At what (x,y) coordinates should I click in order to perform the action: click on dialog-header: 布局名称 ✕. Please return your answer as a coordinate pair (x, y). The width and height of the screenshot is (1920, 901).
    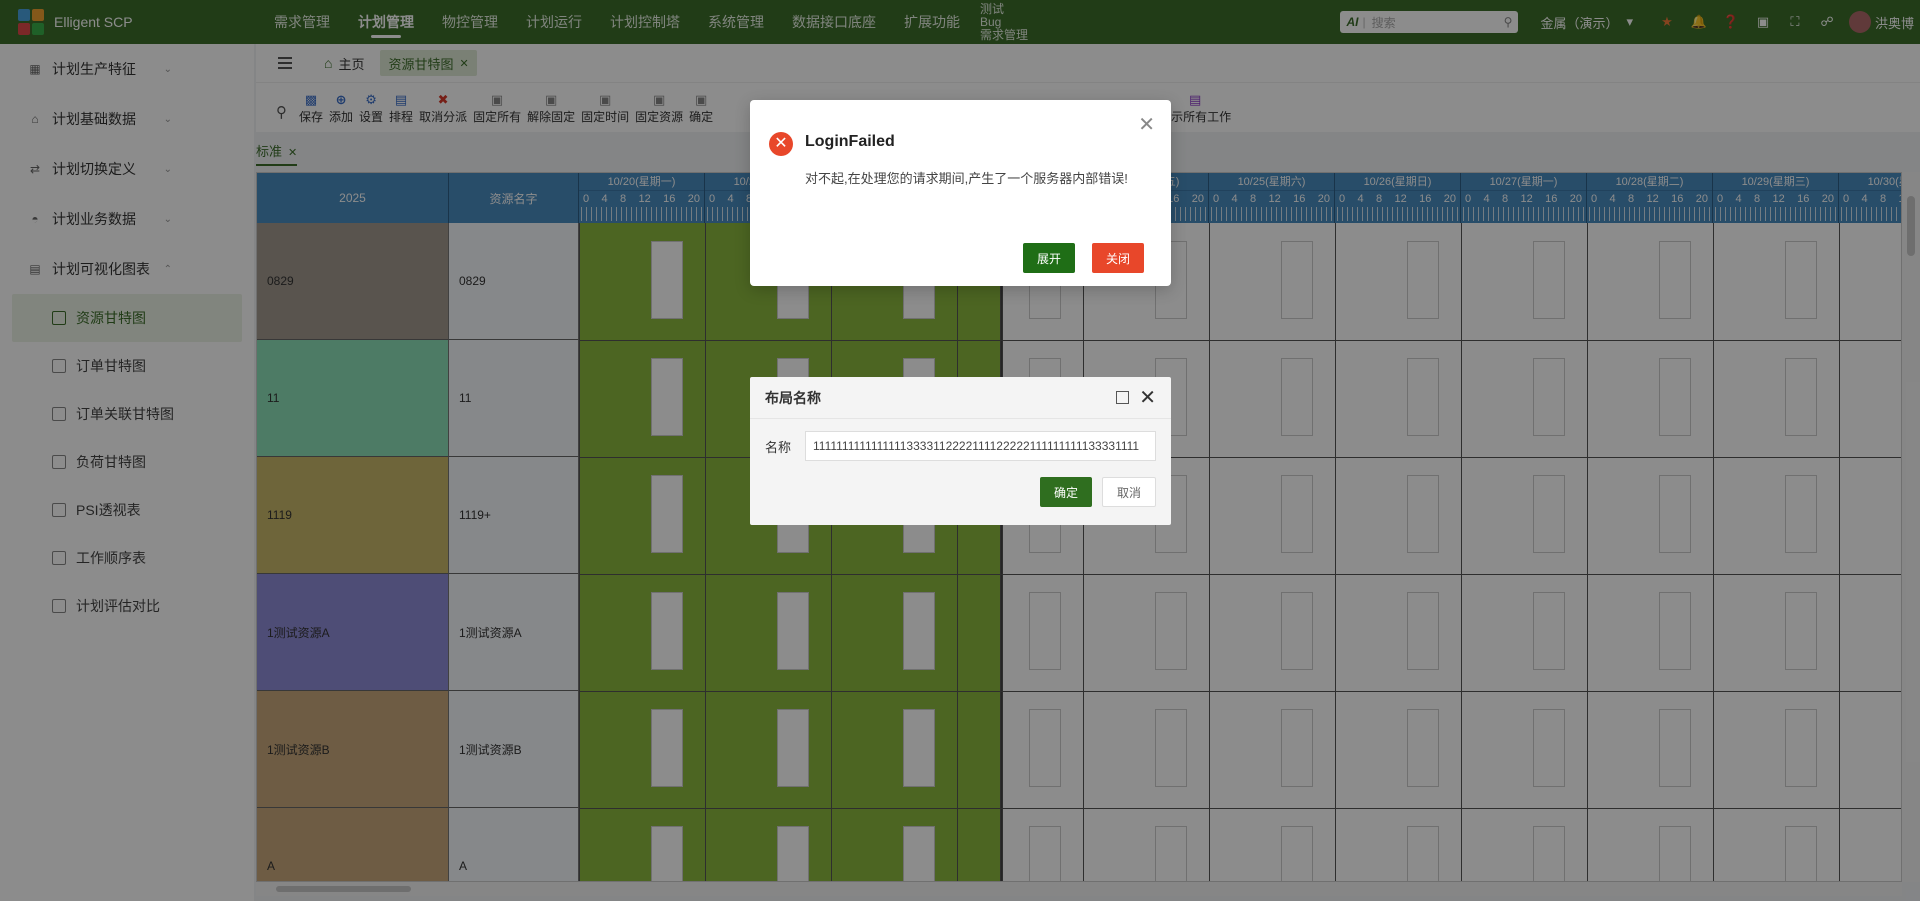
    Looking at the image, I should click on (960, 398).